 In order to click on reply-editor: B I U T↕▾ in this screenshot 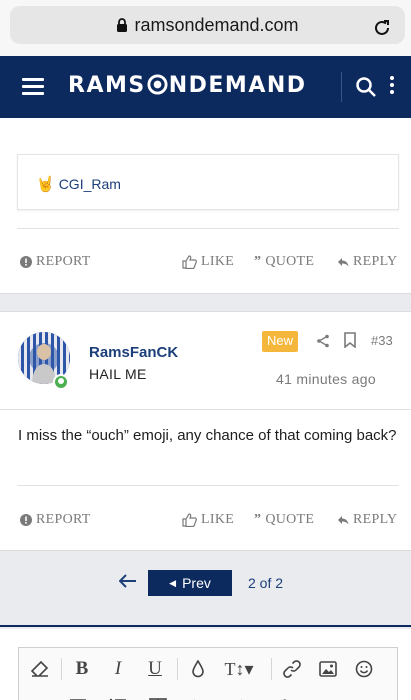, I will do `click(205, 664)`.